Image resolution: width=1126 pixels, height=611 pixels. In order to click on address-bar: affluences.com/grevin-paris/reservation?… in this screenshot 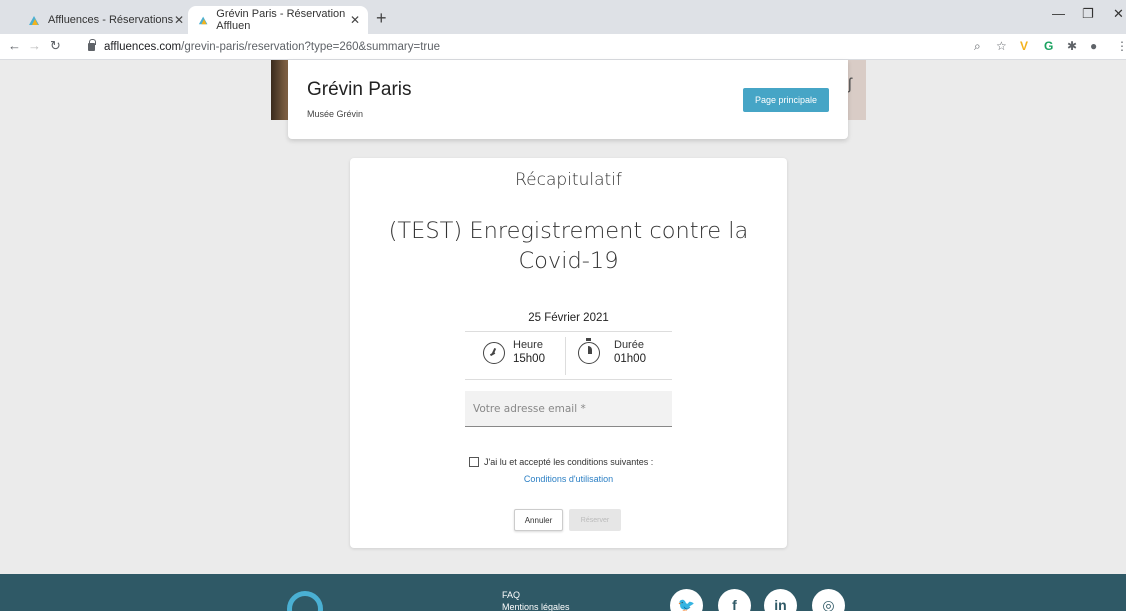, I will do `click(518, 47)`.